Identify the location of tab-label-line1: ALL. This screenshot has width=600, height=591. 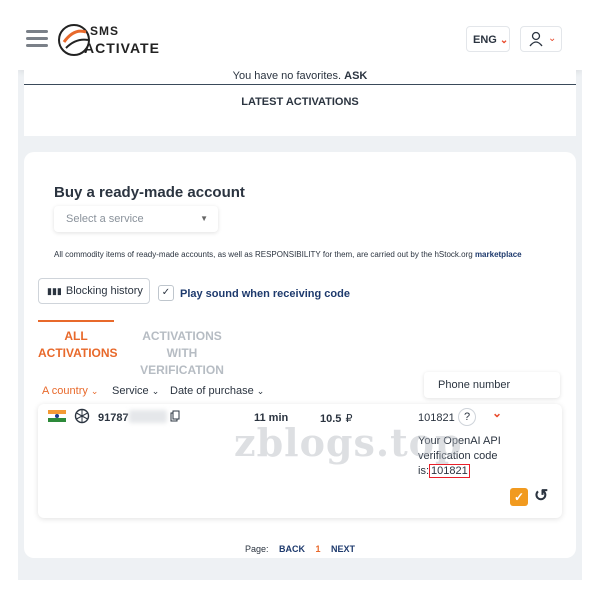
(76, 336).